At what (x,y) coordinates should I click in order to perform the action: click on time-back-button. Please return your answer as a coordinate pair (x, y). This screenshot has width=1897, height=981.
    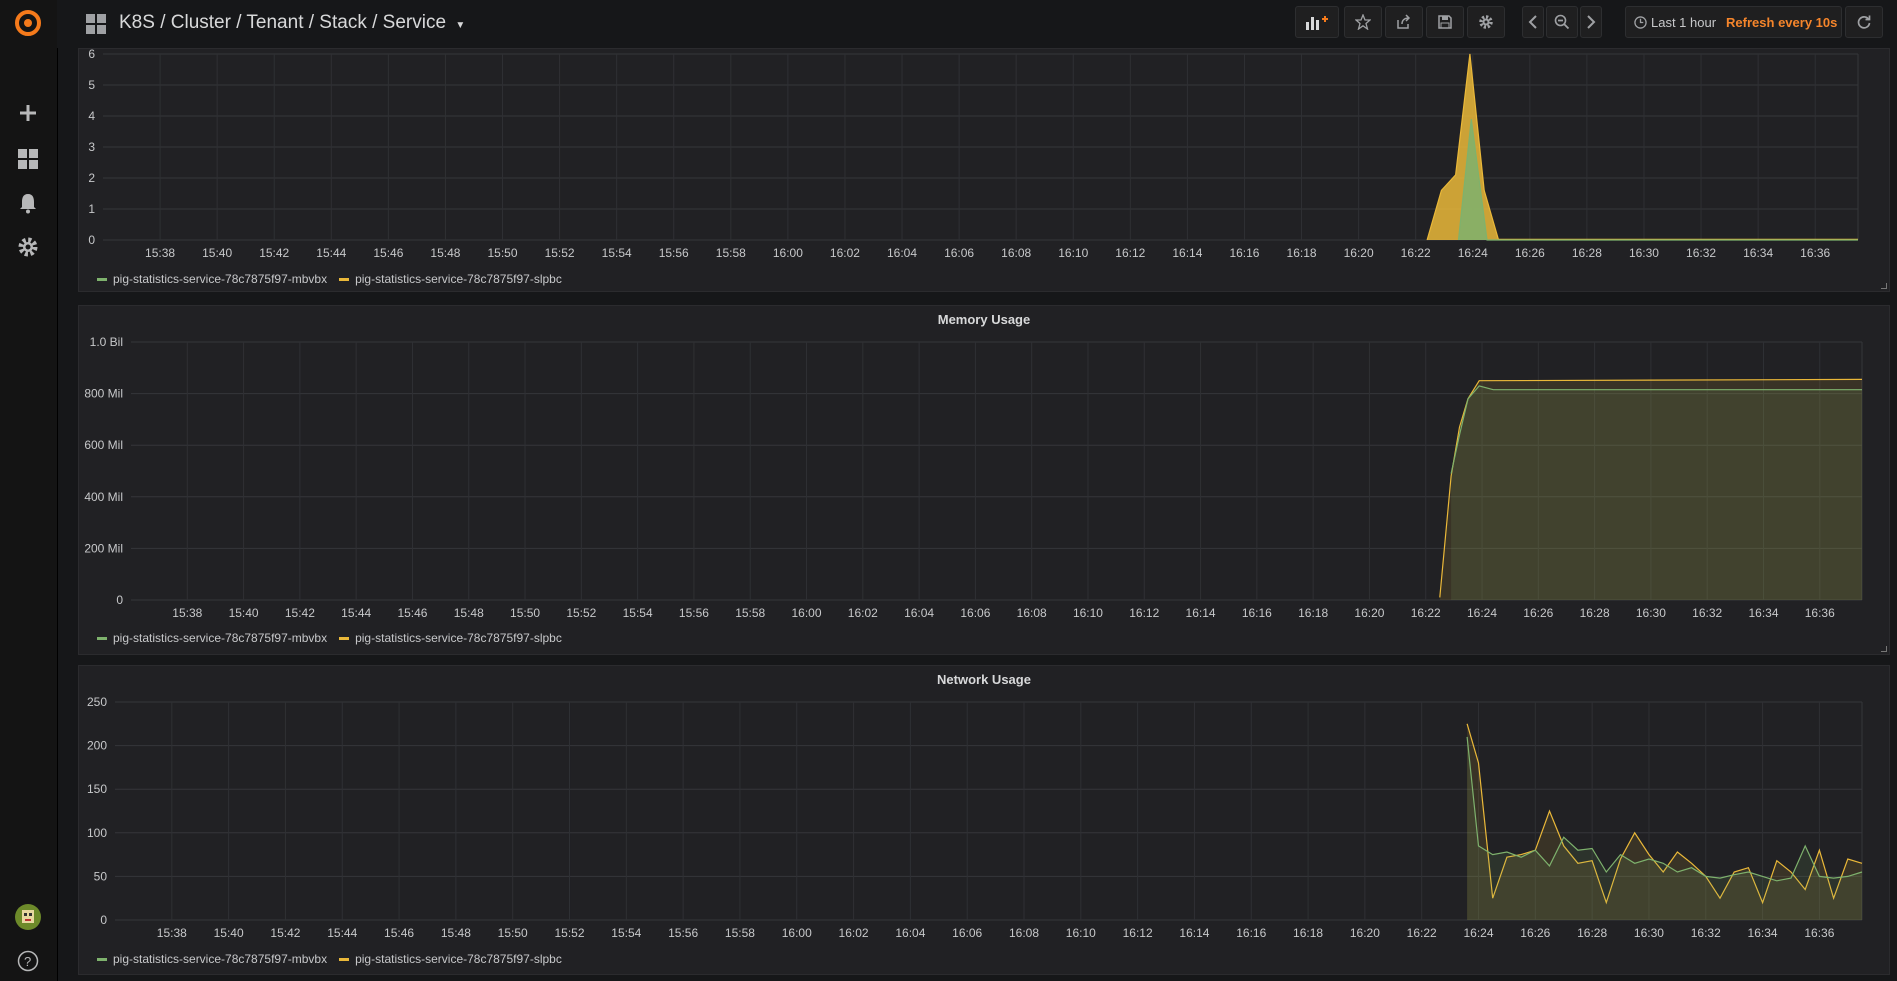
    Looking at the image, I should click on (1533, 22).